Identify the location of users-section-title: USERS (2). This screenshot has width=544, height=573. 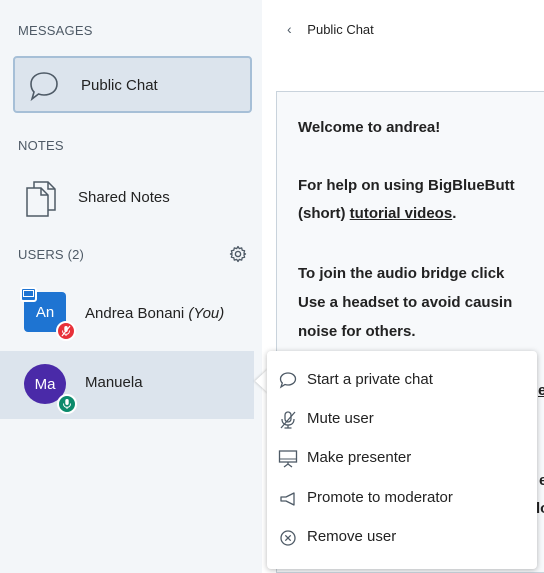
(51, 254).